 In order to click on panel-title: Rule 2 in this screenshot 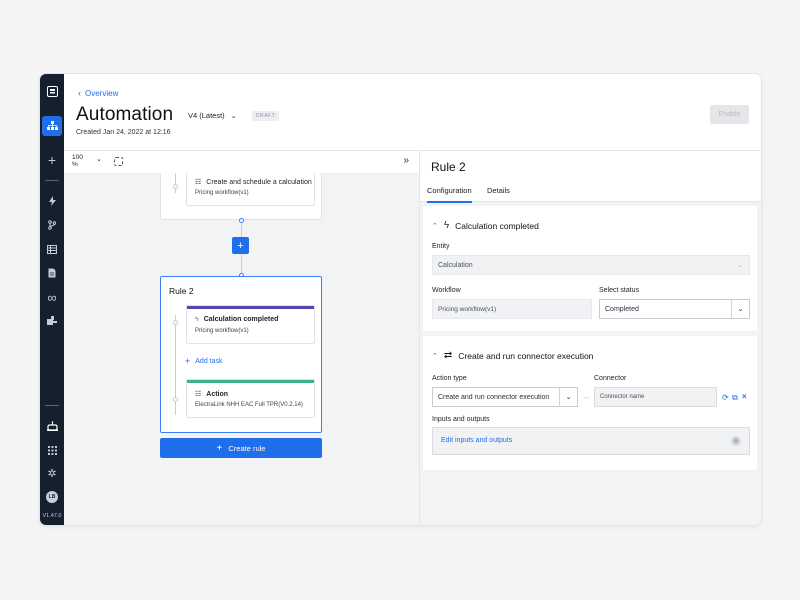, I will do `click(448, 167)`.